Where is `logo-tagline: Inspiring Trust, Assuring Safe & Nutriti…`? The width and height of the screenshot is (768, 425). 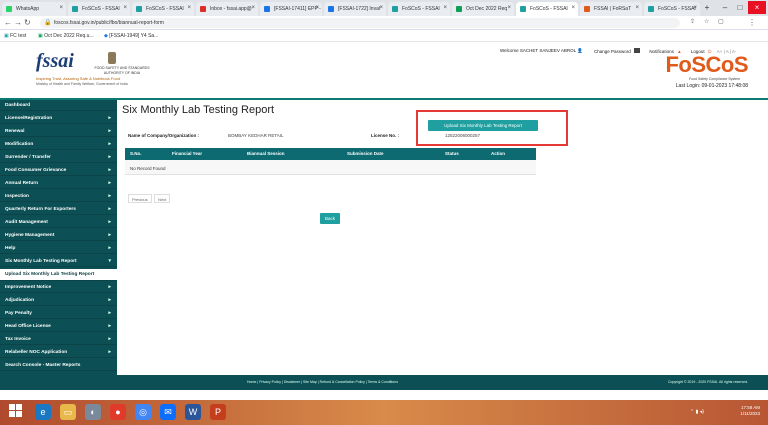
logo-tagline: Inspiring Trust, Assuring Safe & Nutriti… is located at coordinates (78, 78).